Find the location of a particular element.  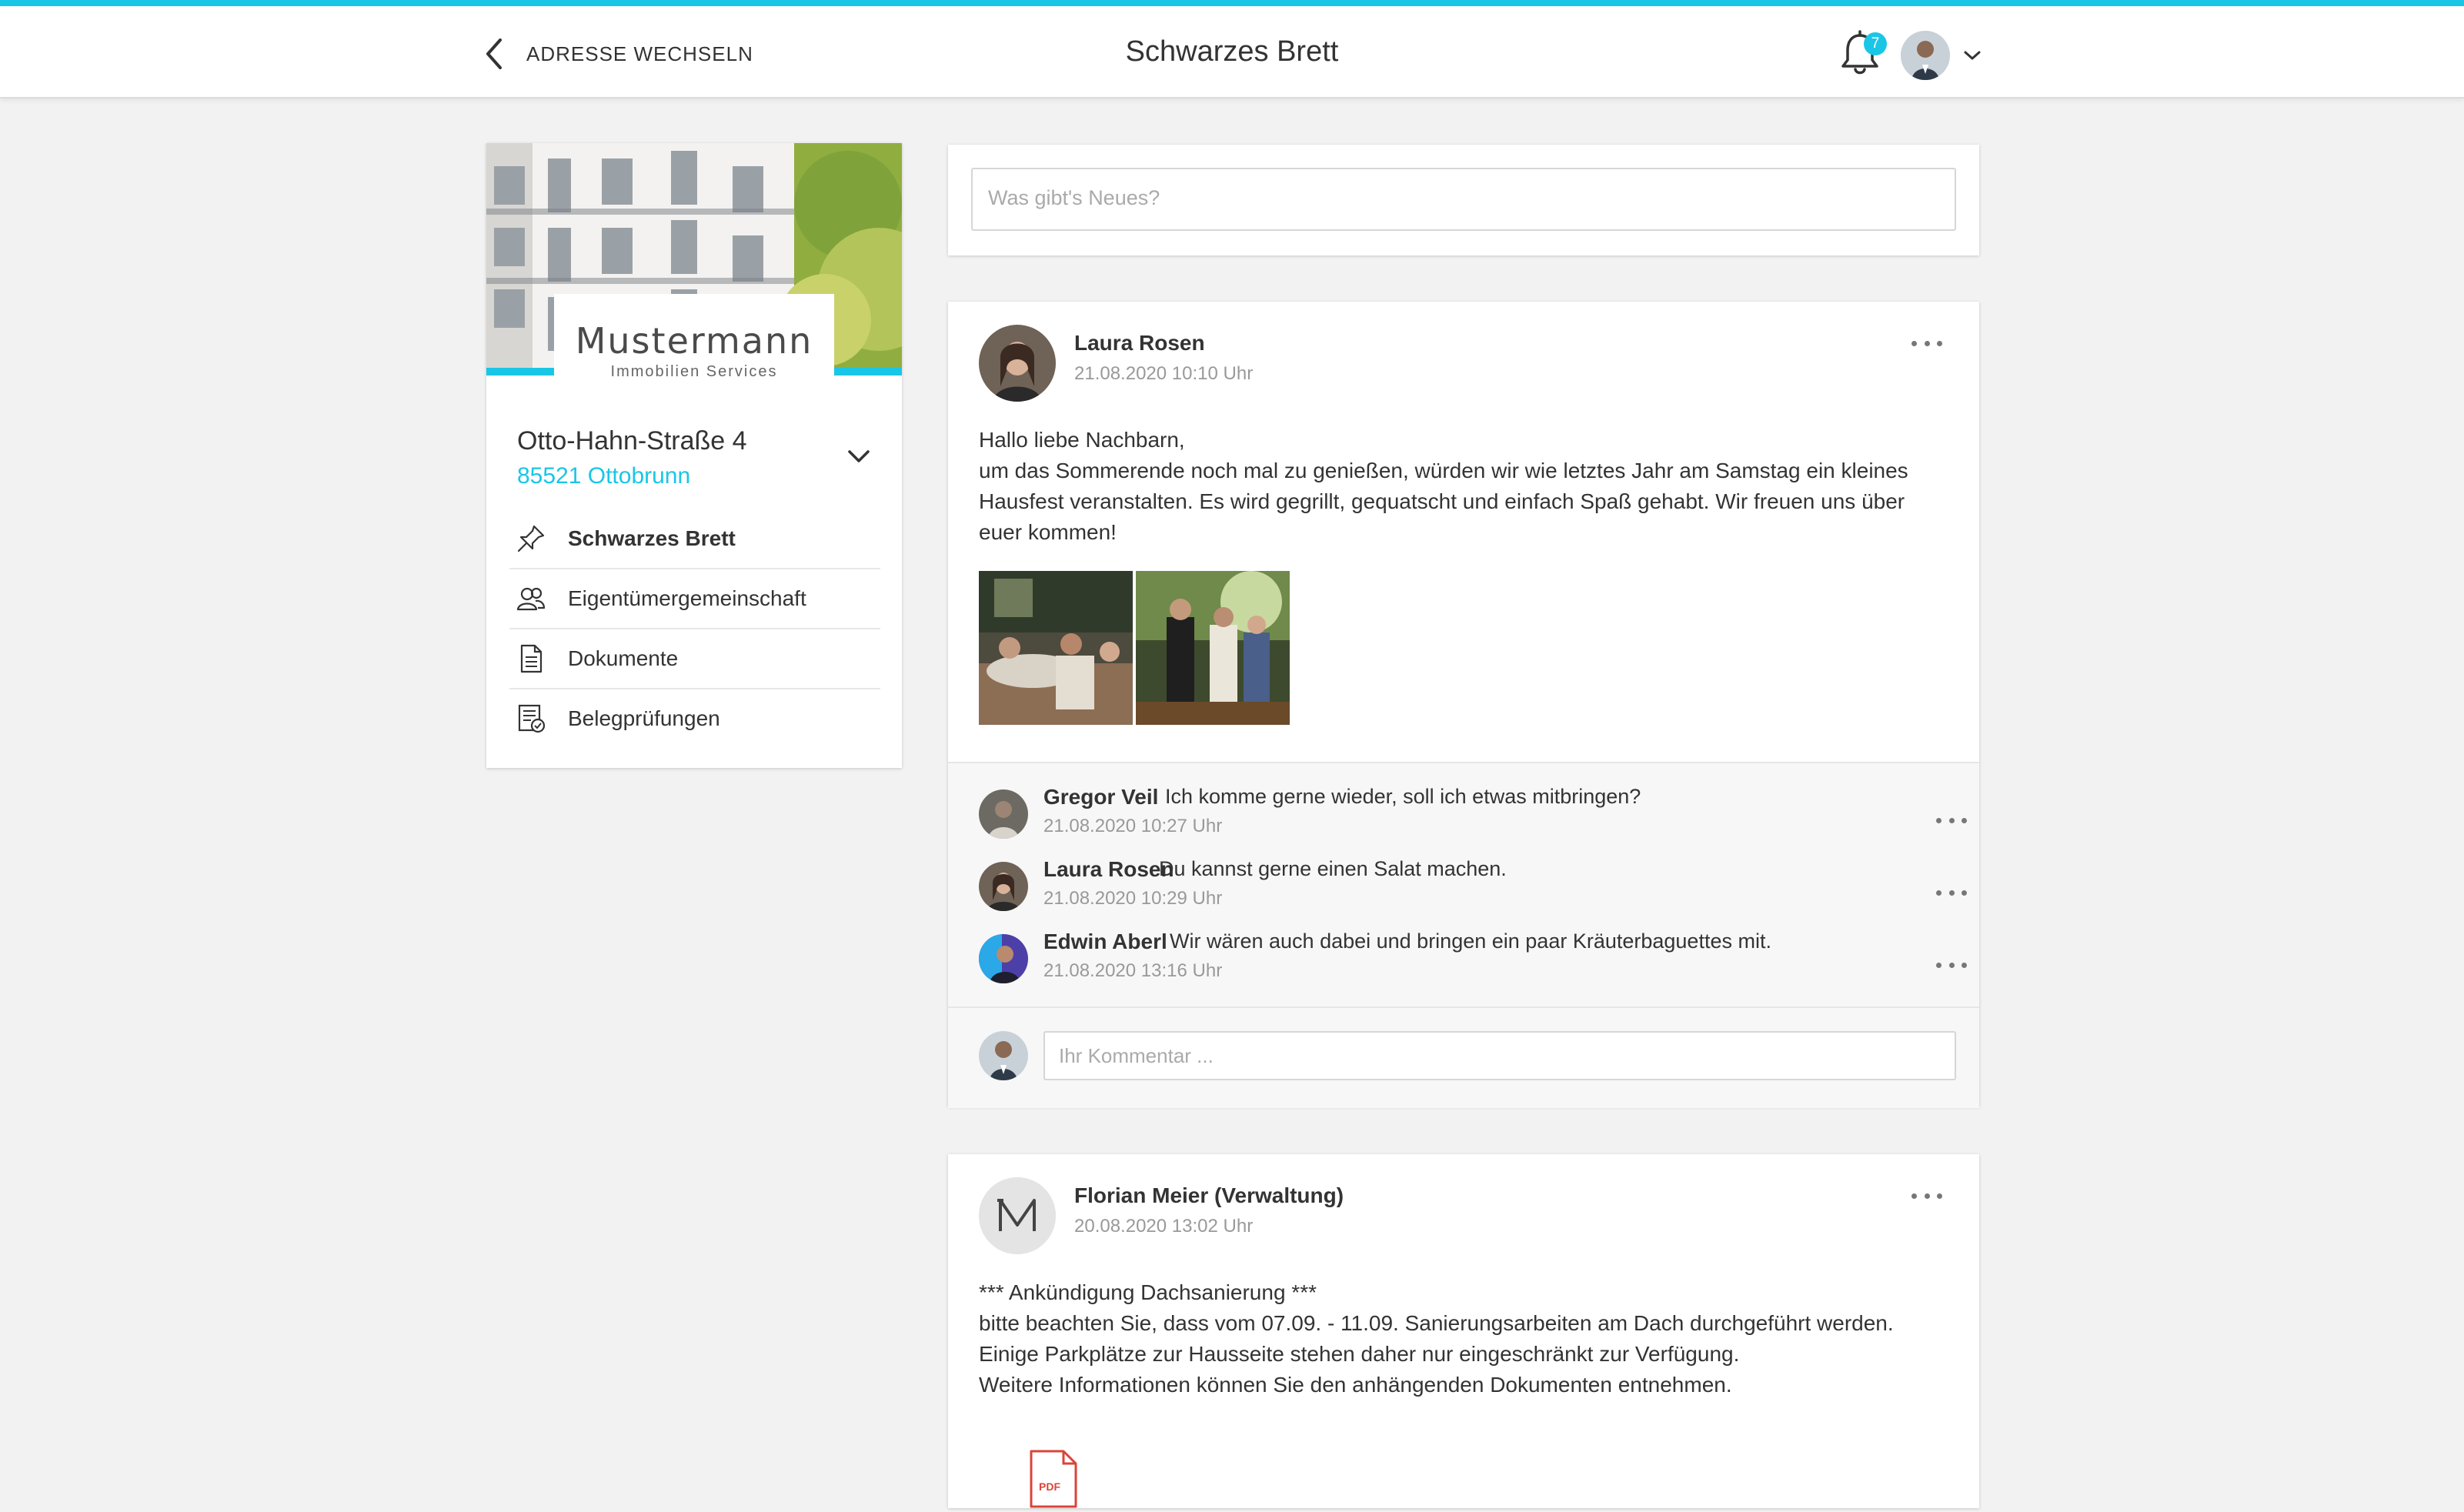

post-date: 20.08.2020 13:02 Uhr is located at coordinates (1164, 1226).